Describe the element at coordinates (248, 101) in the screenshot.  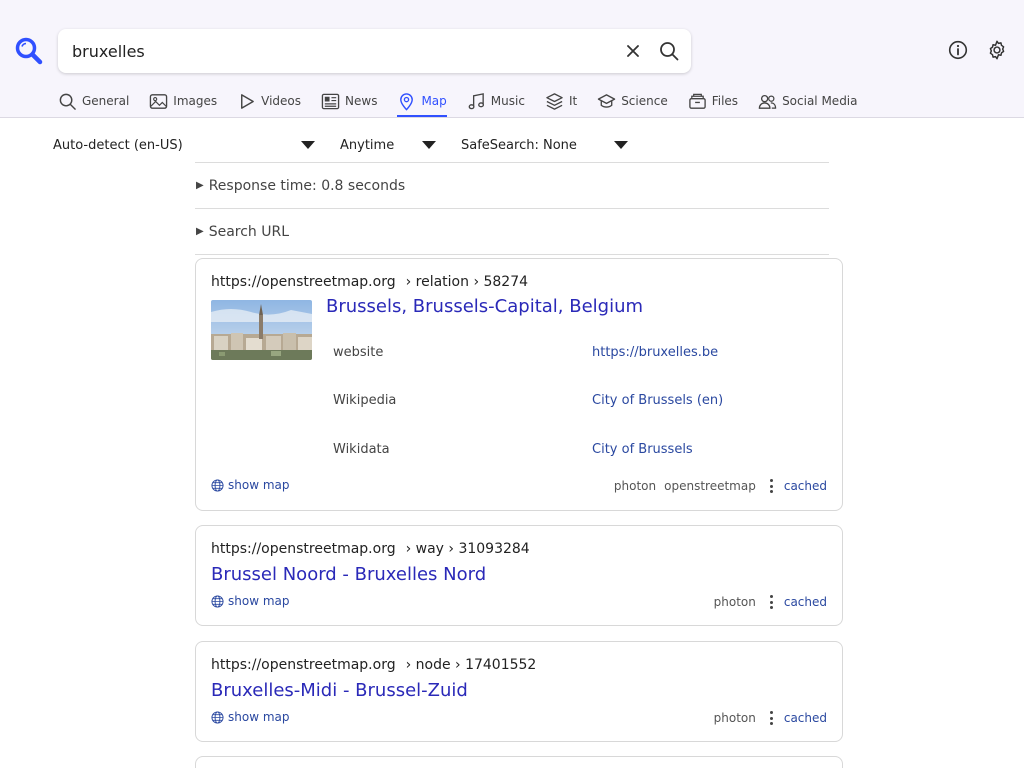
I see `play-icon` at that location.